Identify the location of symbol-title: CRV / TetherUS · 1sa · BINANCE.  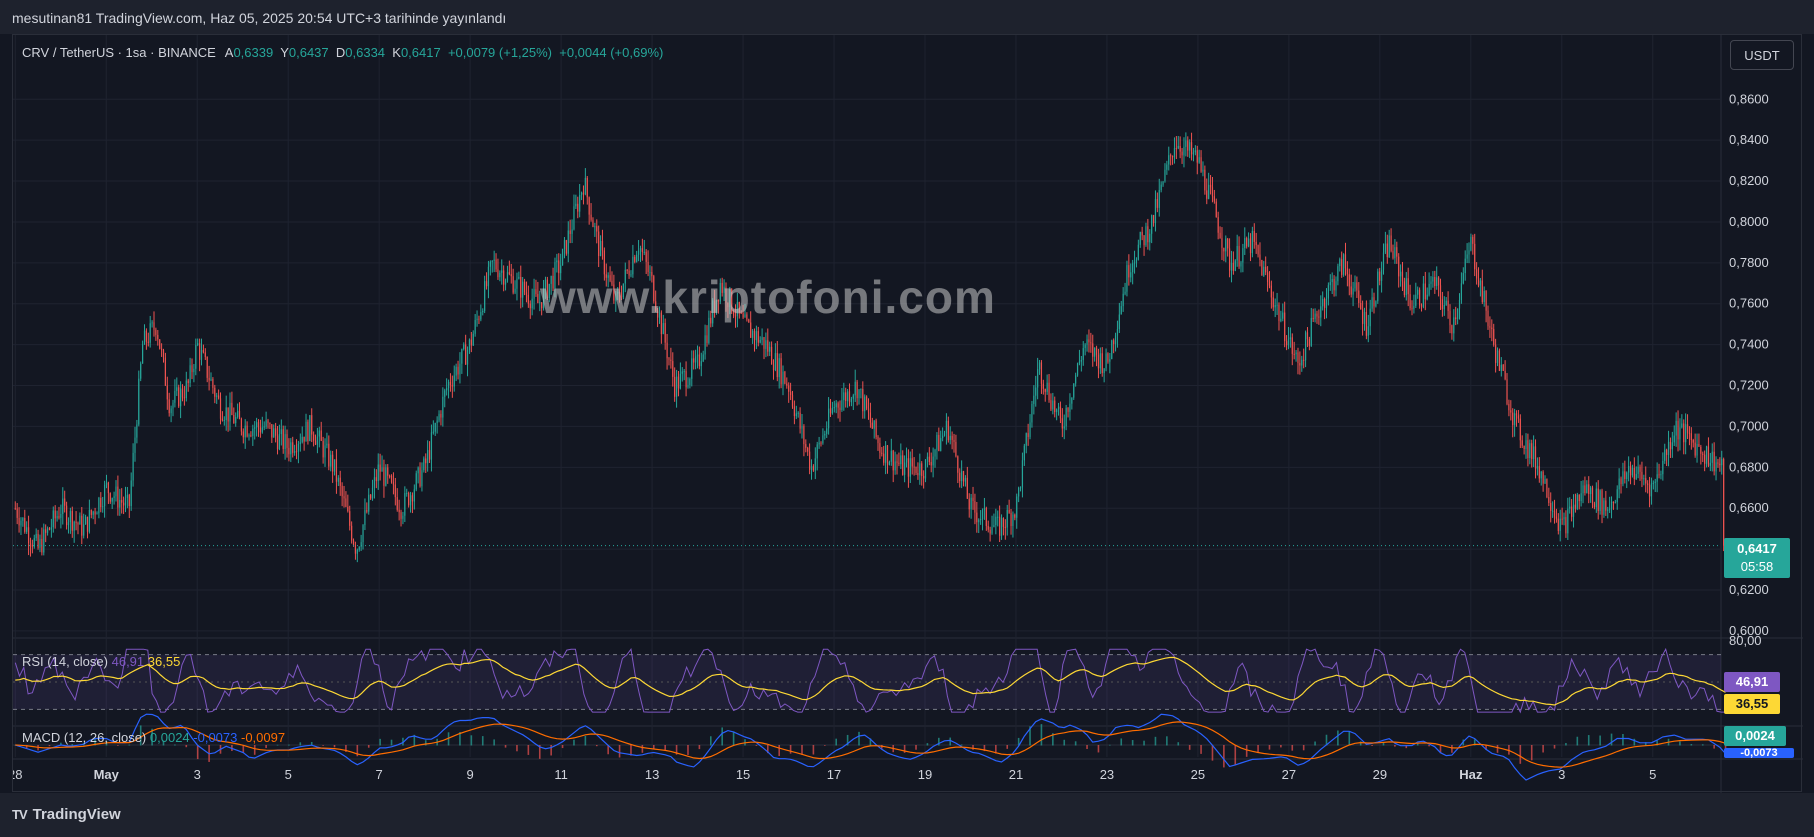
(119, 52).